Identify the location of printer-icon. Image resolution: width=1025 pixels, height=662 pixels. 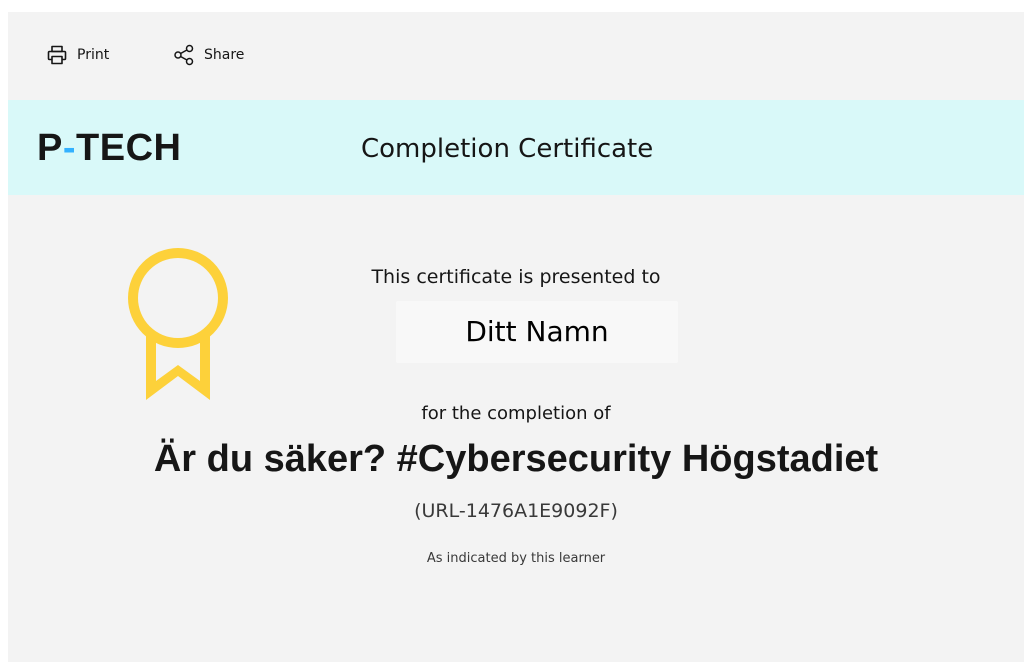
(57, 55).